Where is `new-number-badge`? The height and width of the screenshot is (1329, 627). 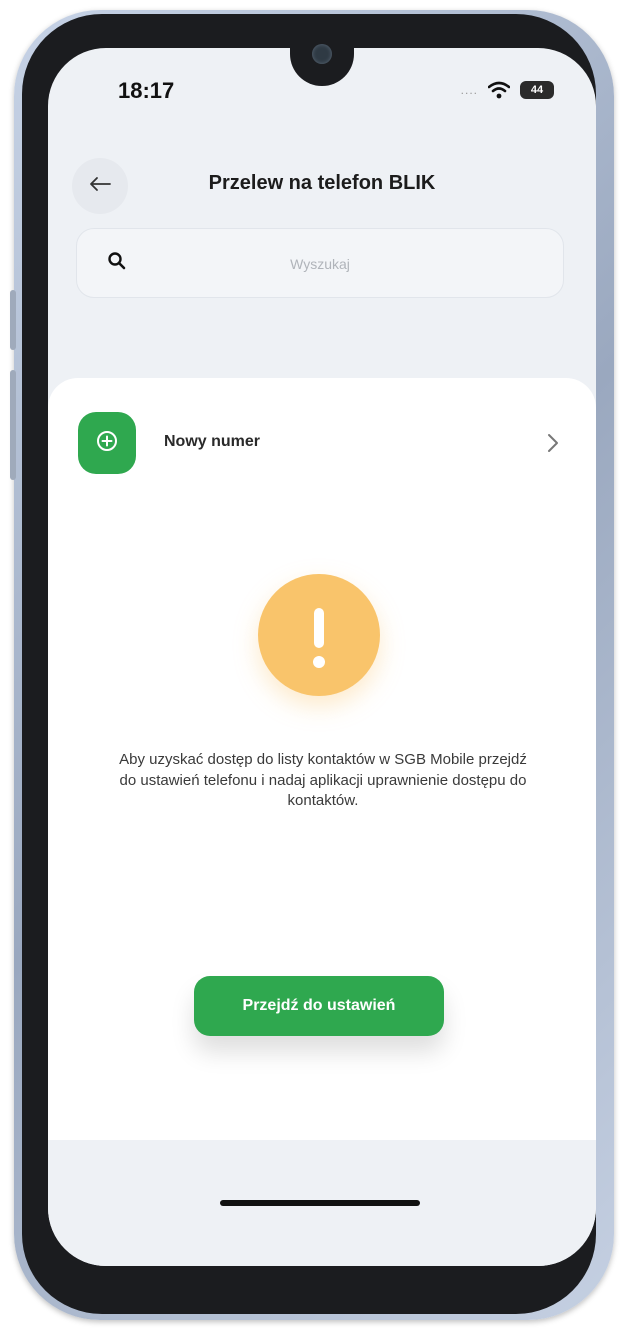
new-number-badge is located at coordinates (107, 443).